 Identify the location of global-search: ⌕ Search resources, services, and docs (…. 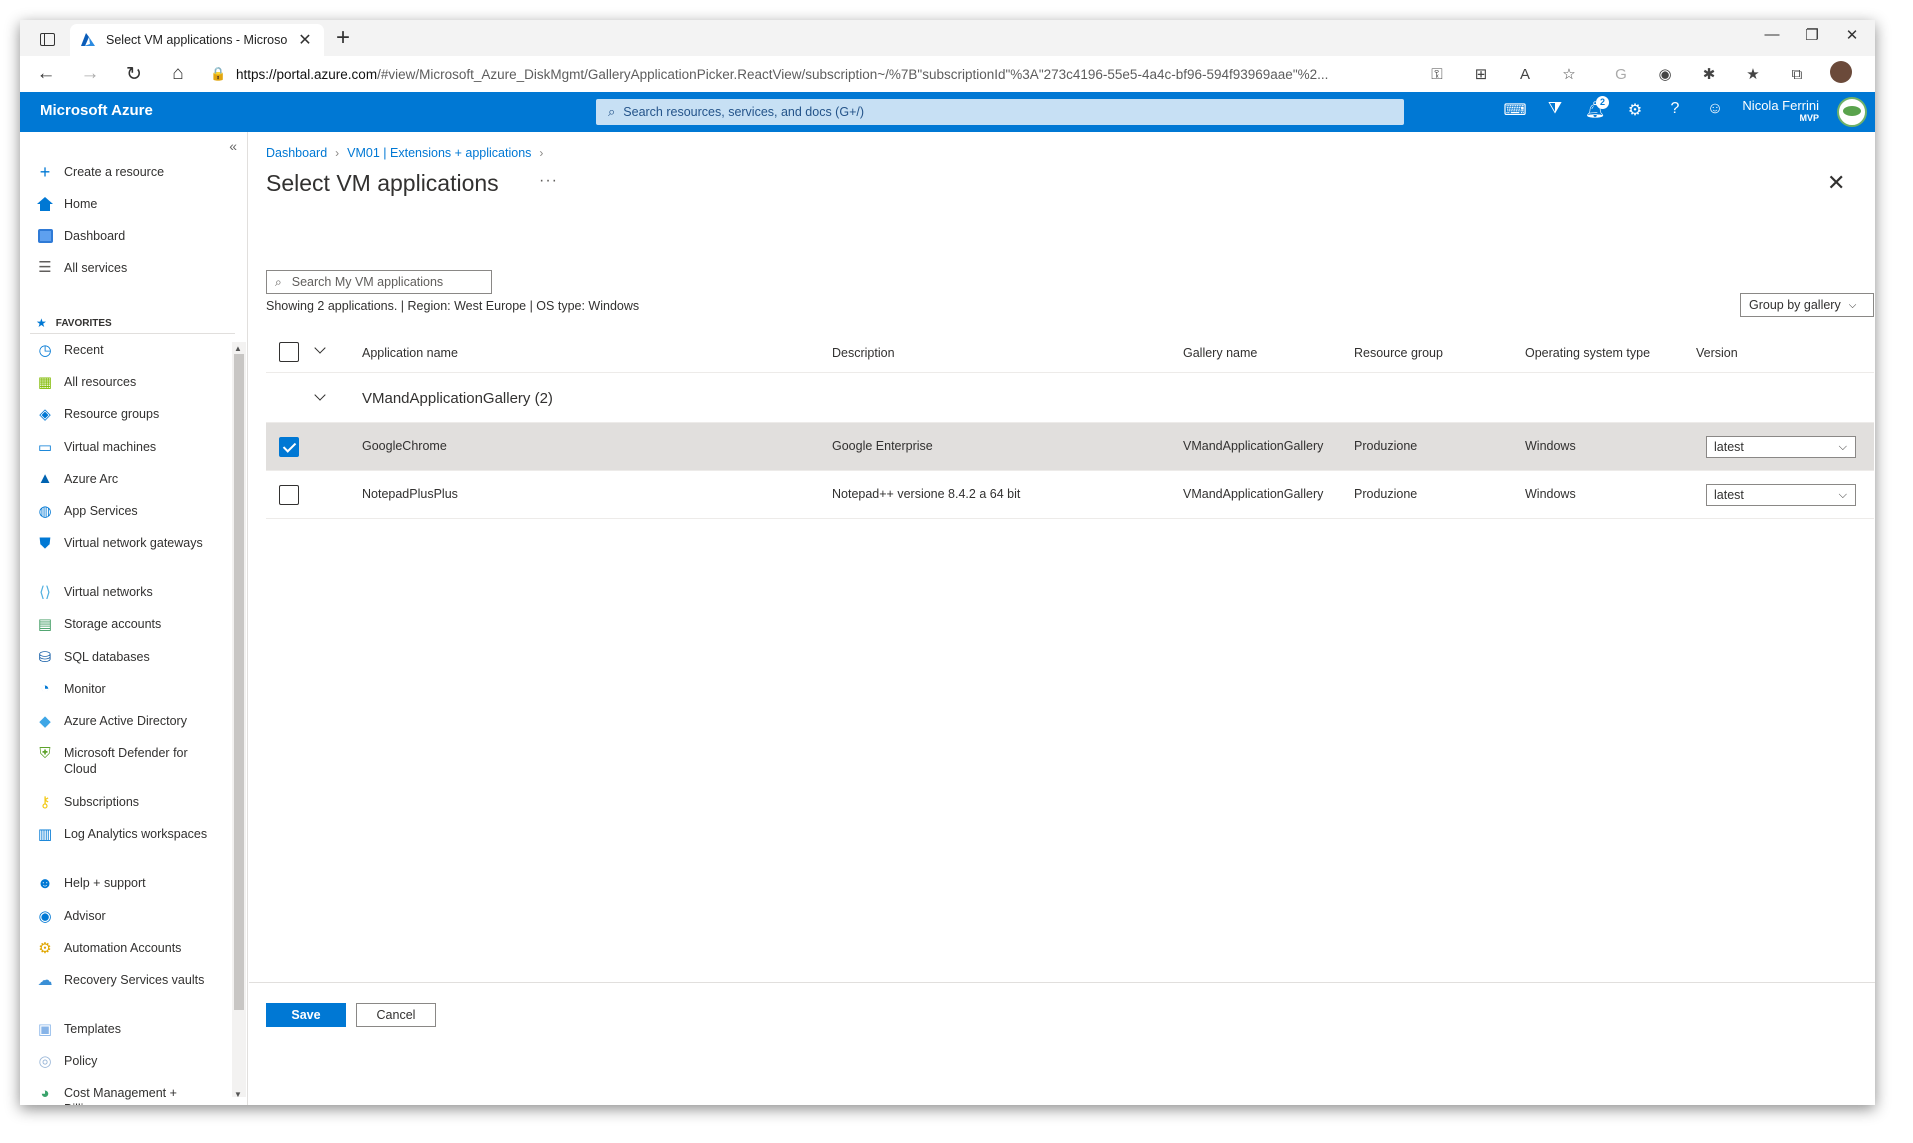
(1000, 112).